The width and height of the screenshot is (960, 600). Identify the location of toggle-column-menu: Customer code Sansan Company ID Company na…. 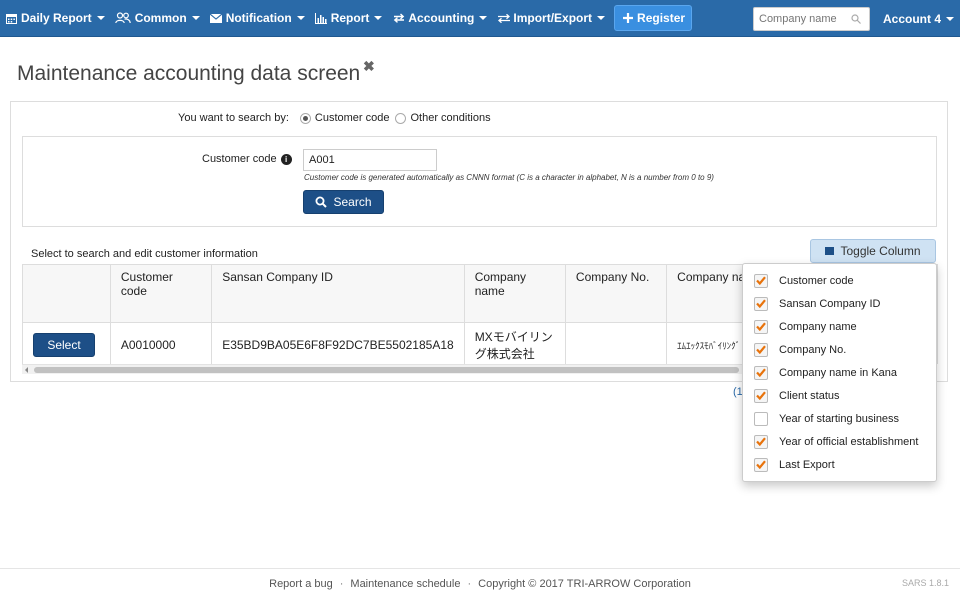
(839, 372).